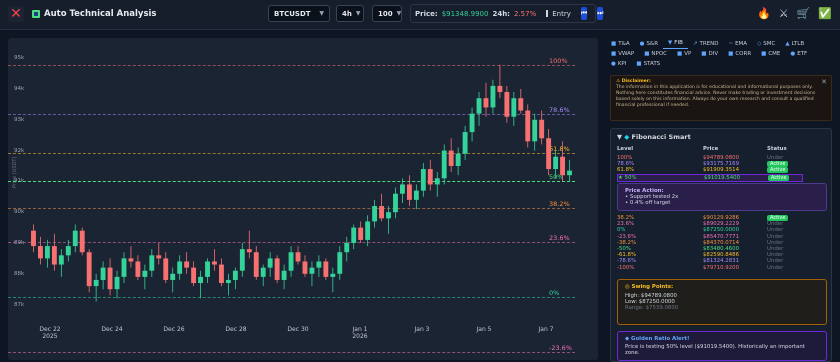 Image resolution: width=840 pixels, height=362 pixels. What do you see at coordinates (770, 54) in the screenshot?
I see `tab-cme: ■ CME` at bounding box center [770, 54].